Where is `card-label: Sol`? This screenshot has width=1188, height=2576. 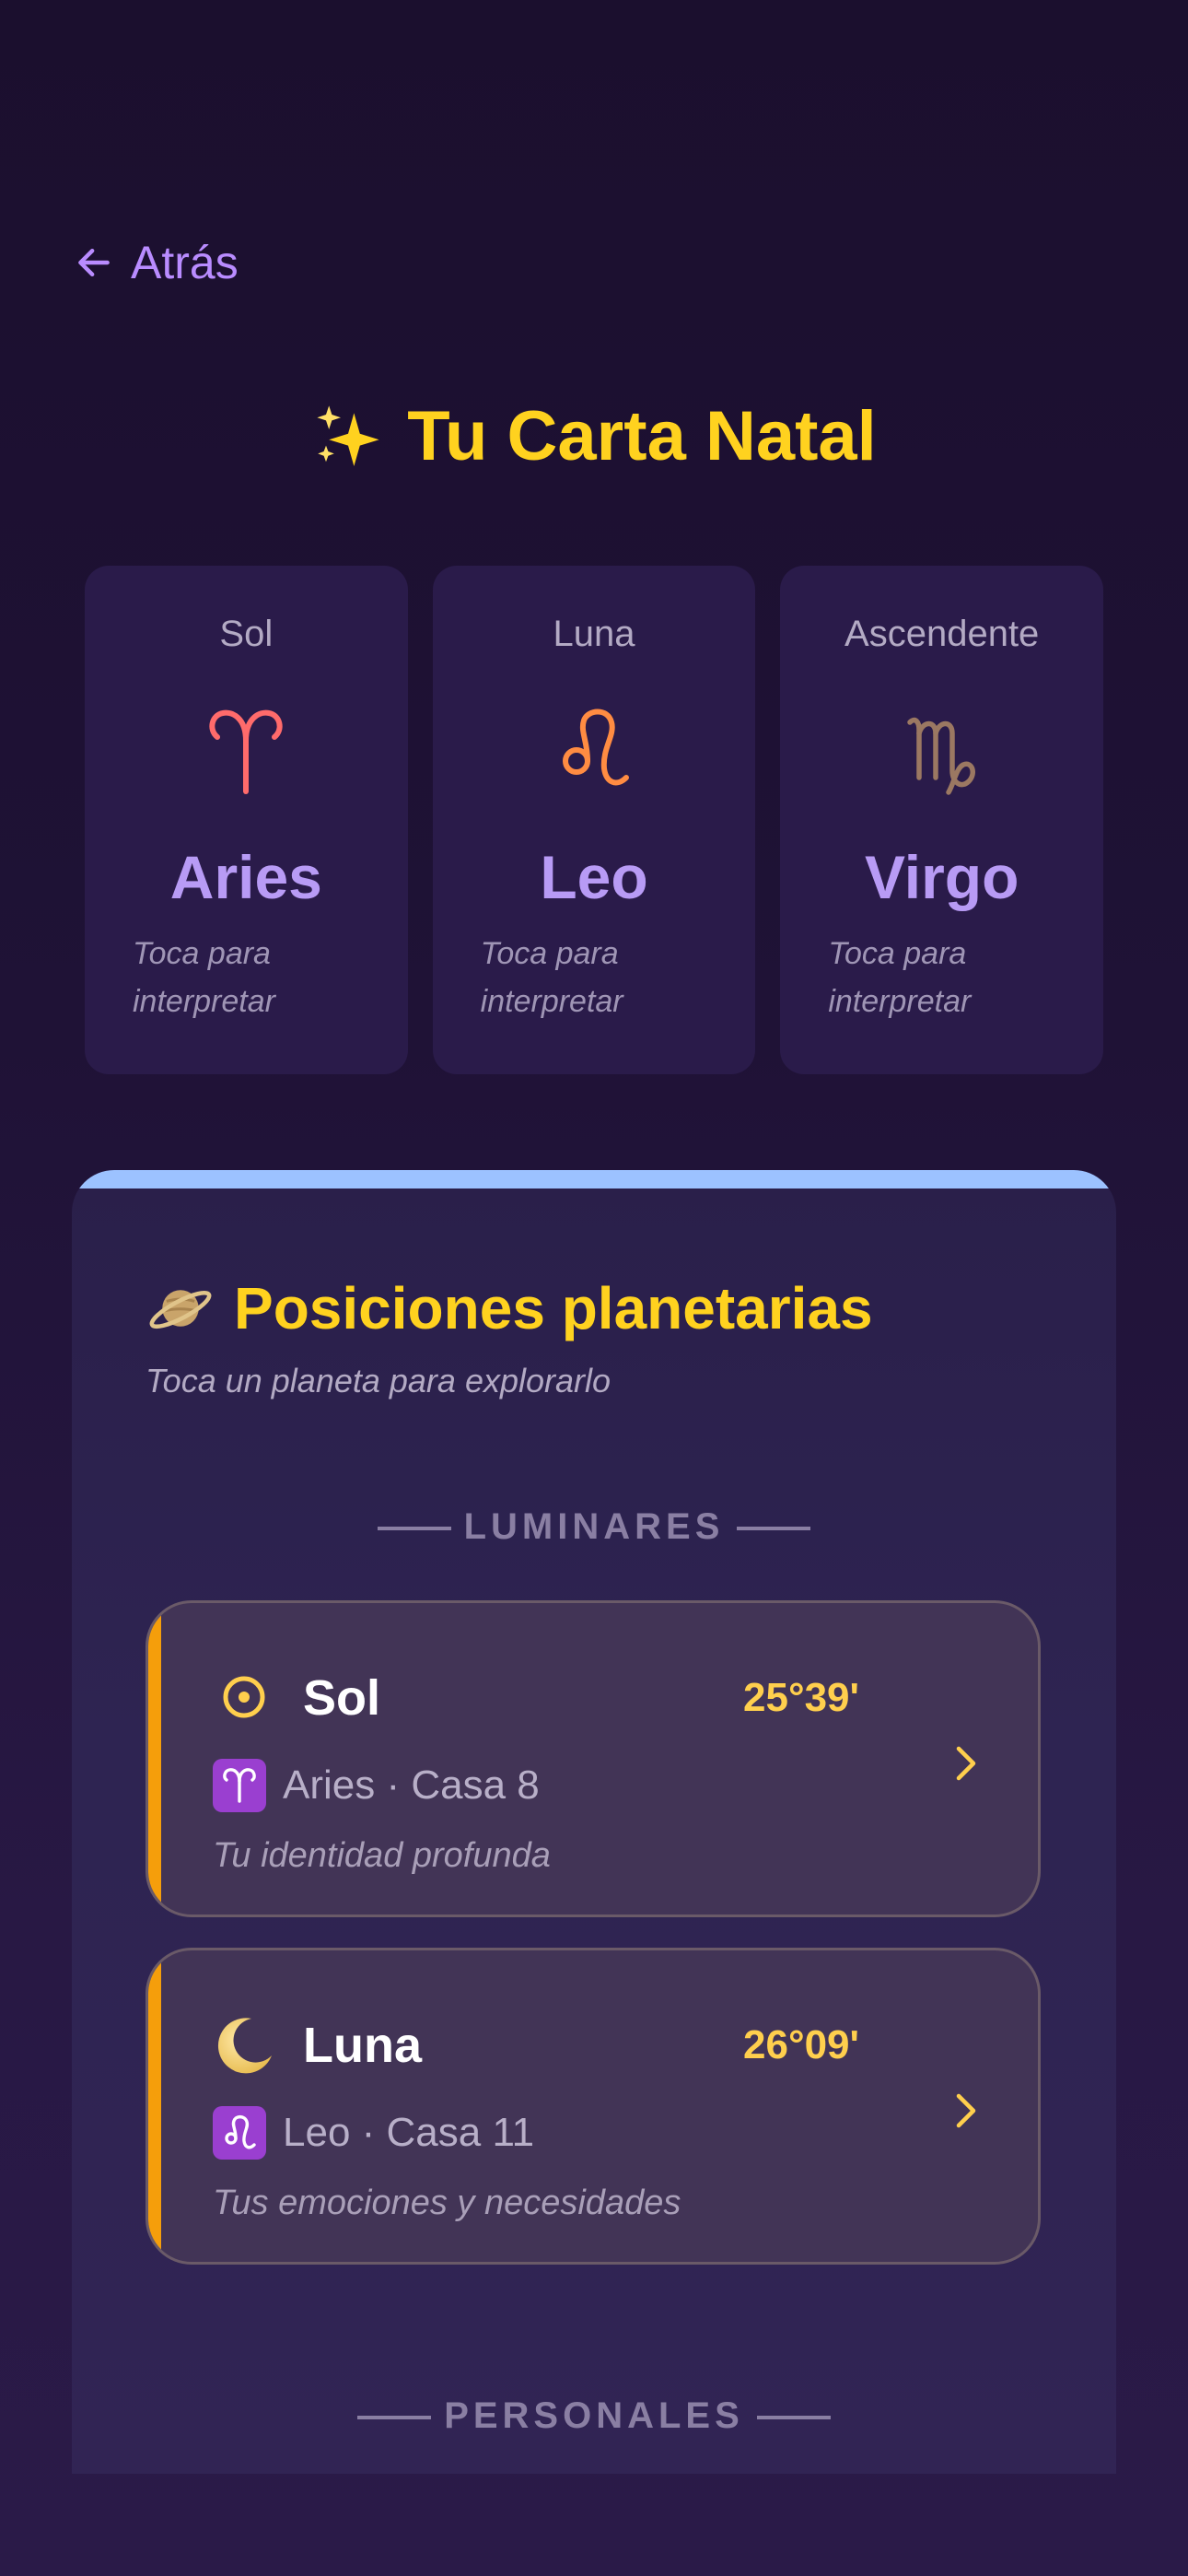 card-label: Sol is located at coordinates (246, 634).